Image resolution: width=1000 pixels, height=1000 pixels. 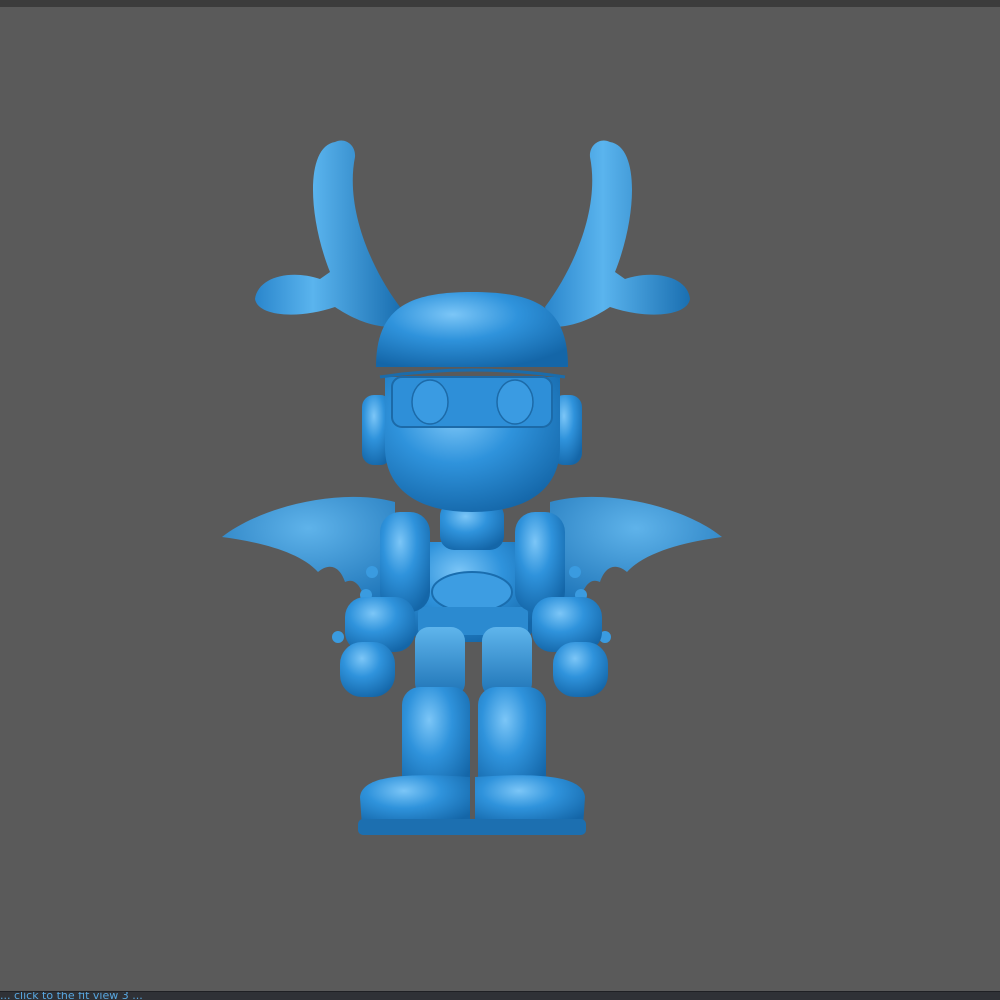 I want to click on left-horn, so click(x=327, y=233).